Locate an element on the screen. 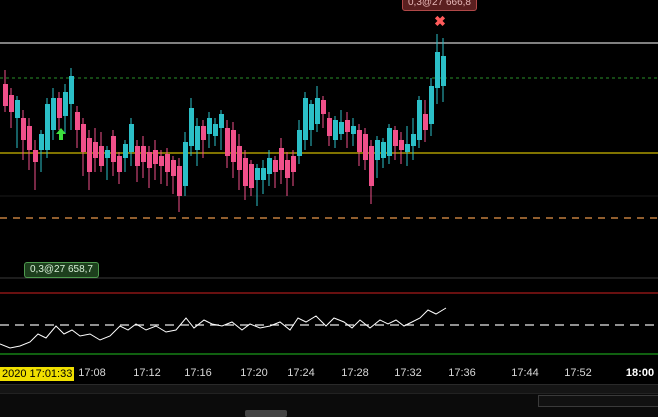 This screenshot has width=658, height=417. time-tick-label: 17:36 is located at coordinates (462, 373).